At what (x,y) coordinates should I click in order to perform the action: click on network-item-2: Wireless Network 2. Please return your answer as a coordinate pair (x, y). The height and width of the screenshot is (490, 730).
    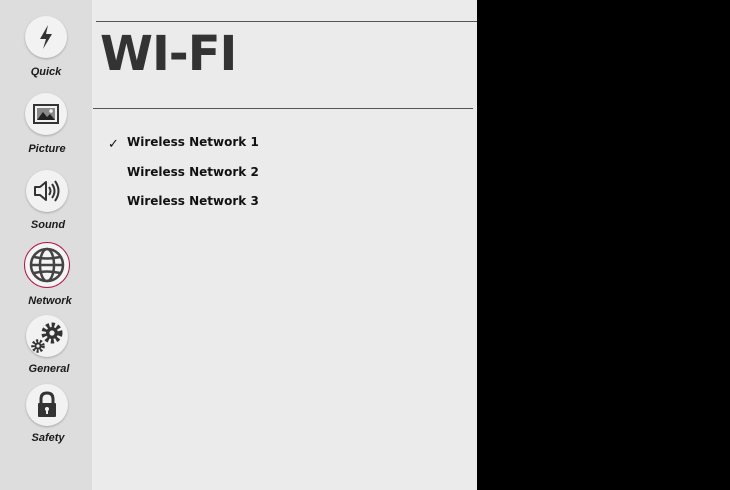
    Looking at the image, I should click on (193, 172).